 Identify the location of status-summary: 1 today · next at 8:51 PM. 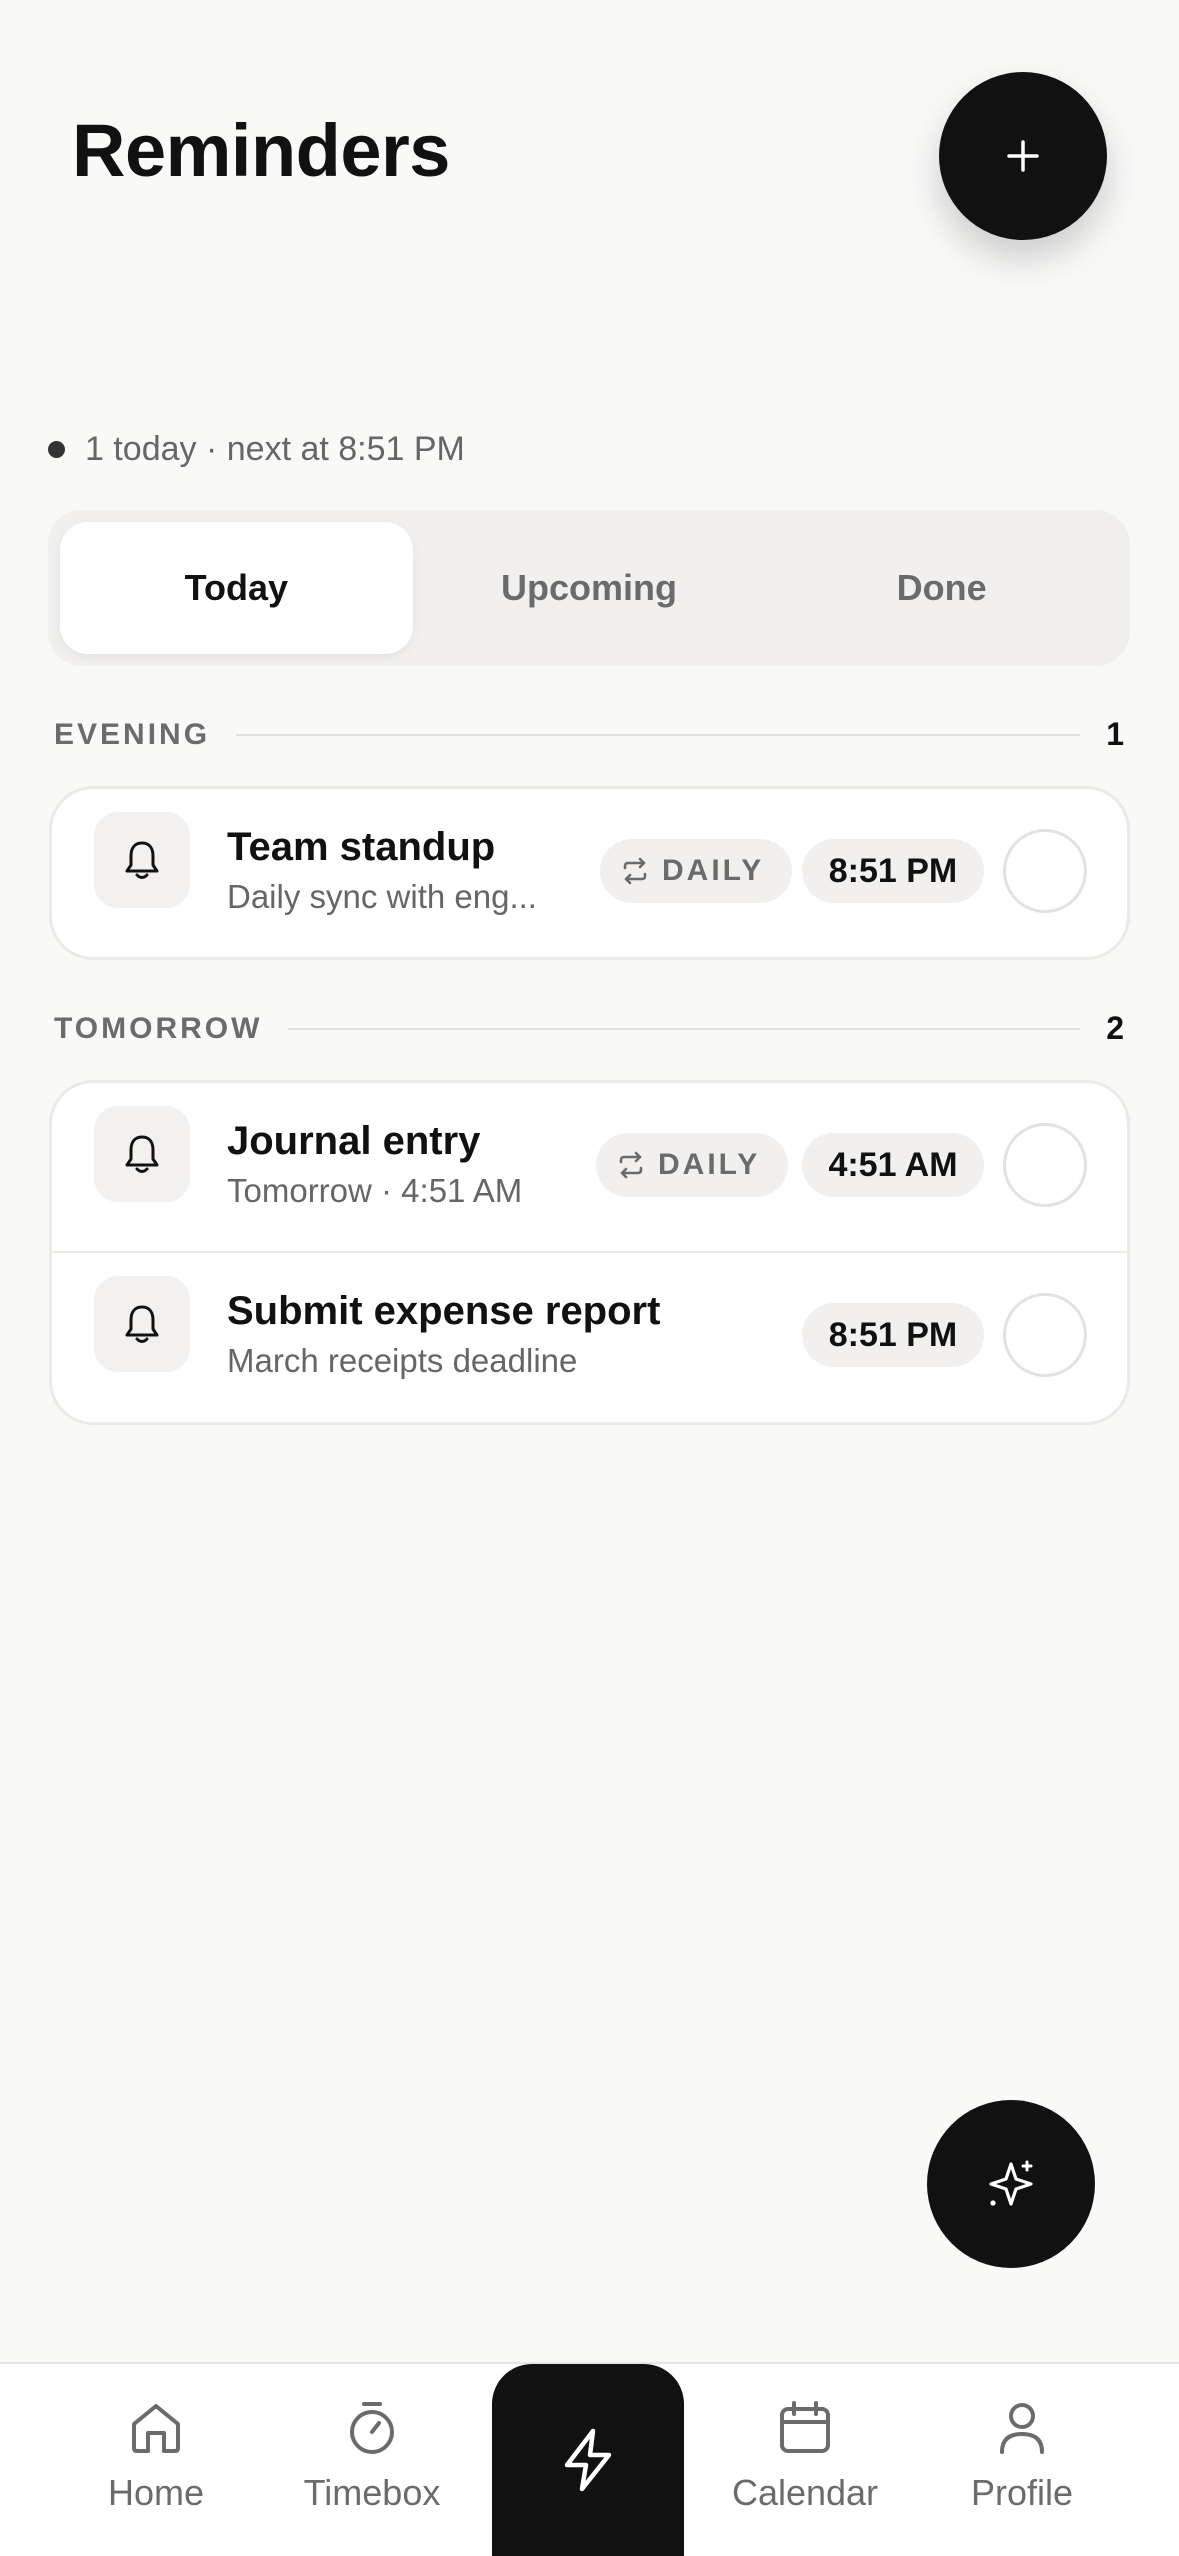
(256, 449).